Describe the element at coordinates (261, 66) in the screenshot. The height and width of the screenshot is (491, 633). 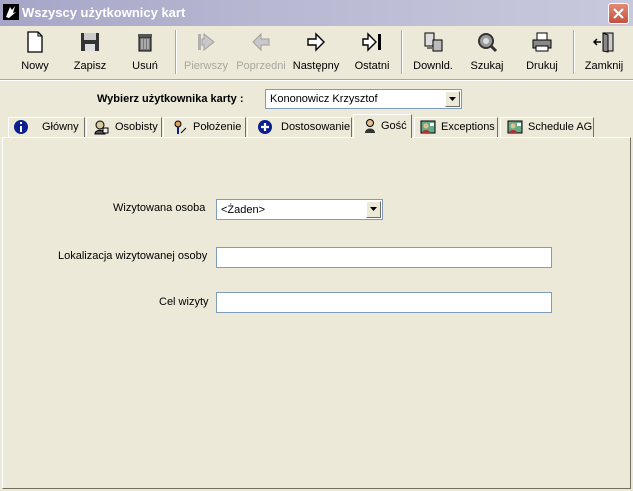
I see `toolbar-previous-label: Poprzedni` at that location.